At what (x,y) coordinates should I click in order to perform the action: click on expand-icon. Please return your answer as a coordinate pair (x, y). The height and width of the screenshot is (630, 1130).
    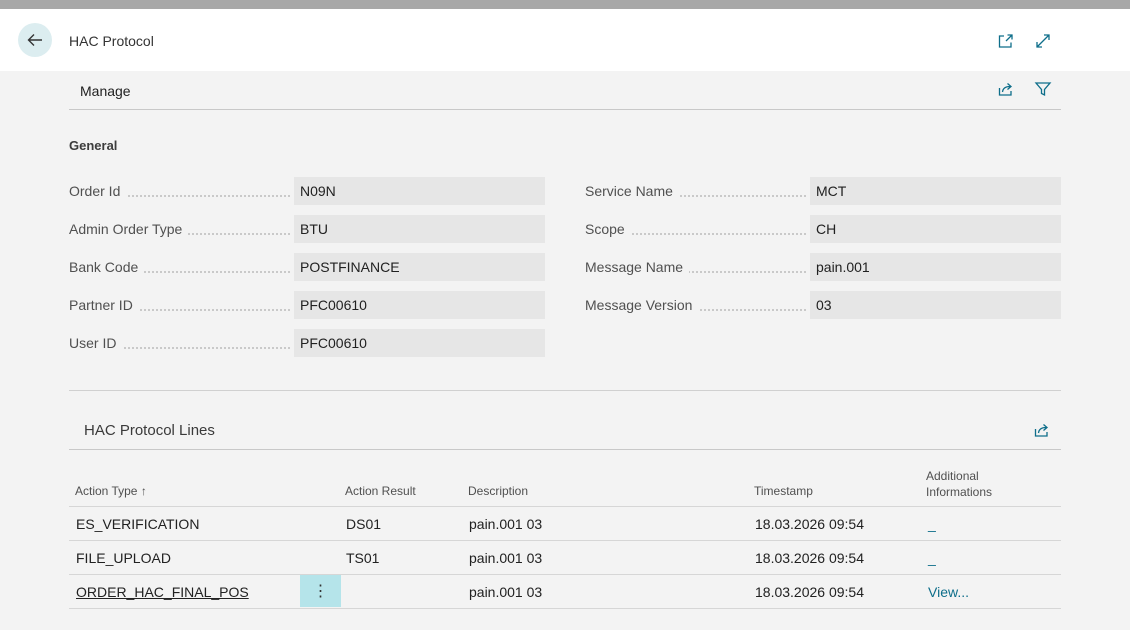
    Looking at the image, I should click on (1043, 41).